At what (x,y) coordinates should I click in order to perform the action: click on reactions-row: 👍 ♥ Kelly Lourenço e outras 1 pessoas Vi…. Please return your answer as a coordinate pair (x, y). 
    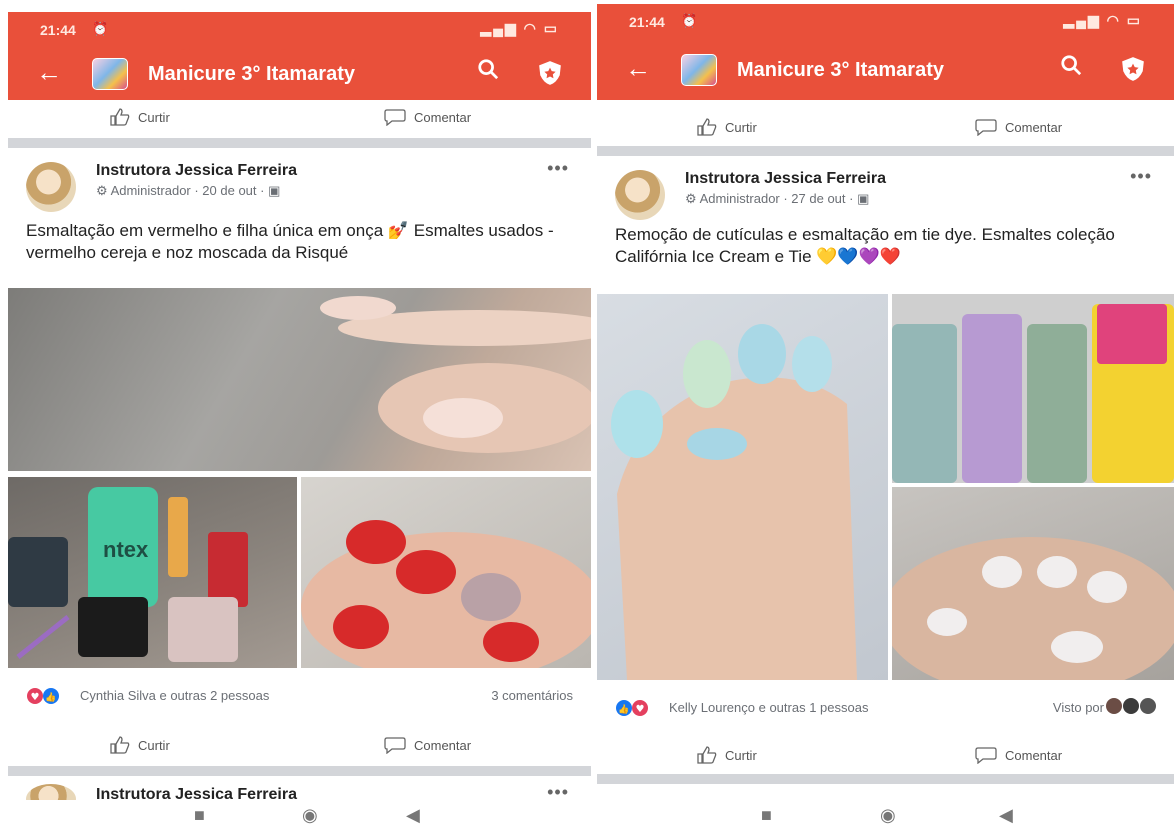
    Looking at the image, I should click on (885, 708).